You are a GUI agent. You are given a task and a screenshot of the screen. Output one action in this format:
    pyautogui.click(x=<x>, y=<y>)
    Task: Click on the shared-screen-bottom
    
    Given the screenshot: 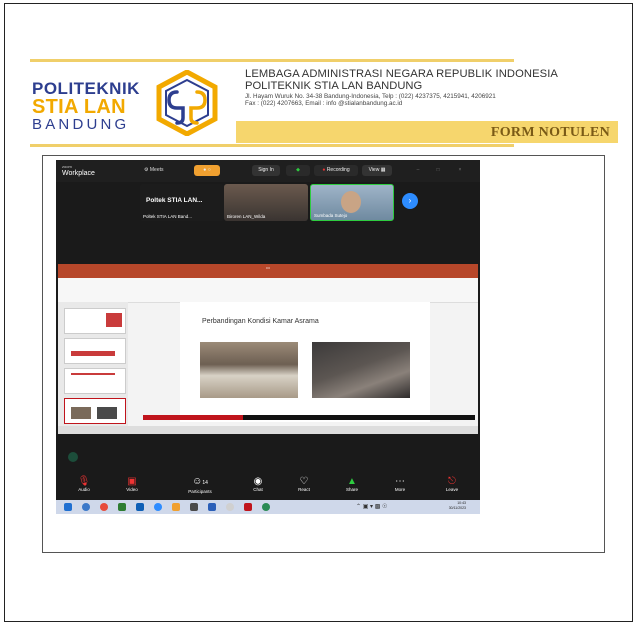 What is the action you would take?
    pyautogui.click(x=268, y=454)
    